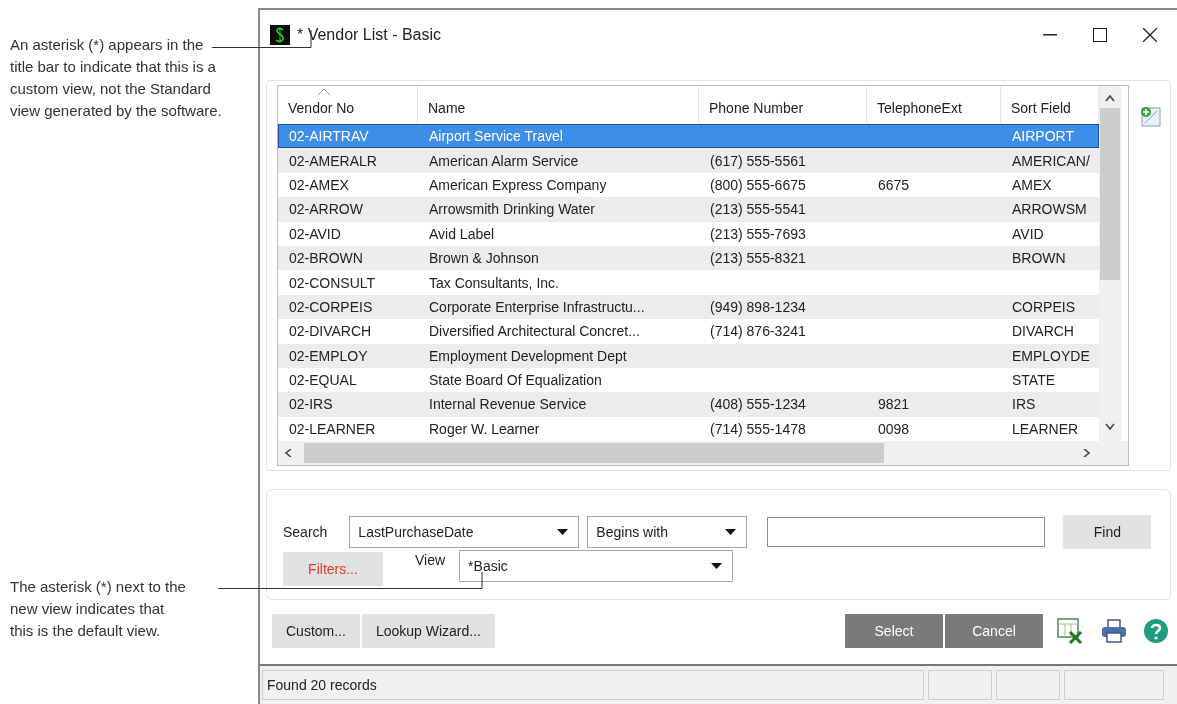 This screenshot has height=704, width=1177. Describe the element at coordinates (1156, 631) in the screenshot. I see `help-icon` at that location.